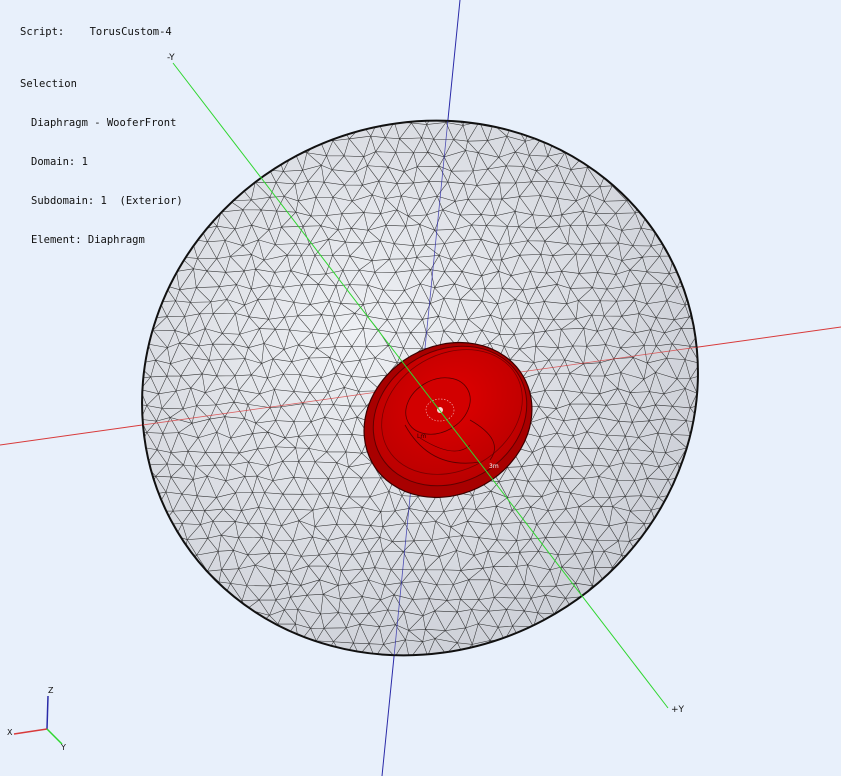  What do you see at coordinates (130, 32) in the screenshot?
I see `script-value: TorusCustom-4` at bounding box center [130, 32].